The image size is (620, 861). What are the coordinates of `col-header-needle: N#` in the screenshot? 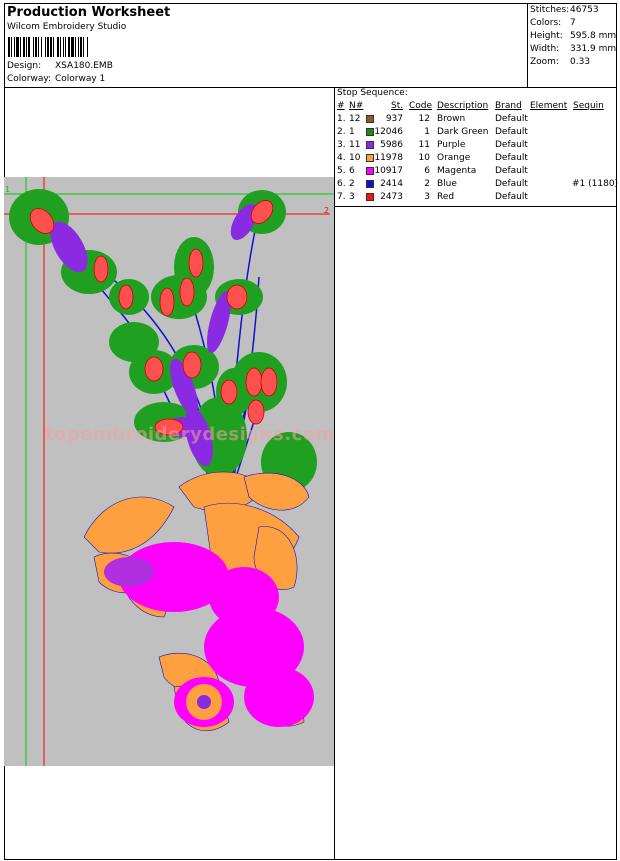 It's located at (356, 106).